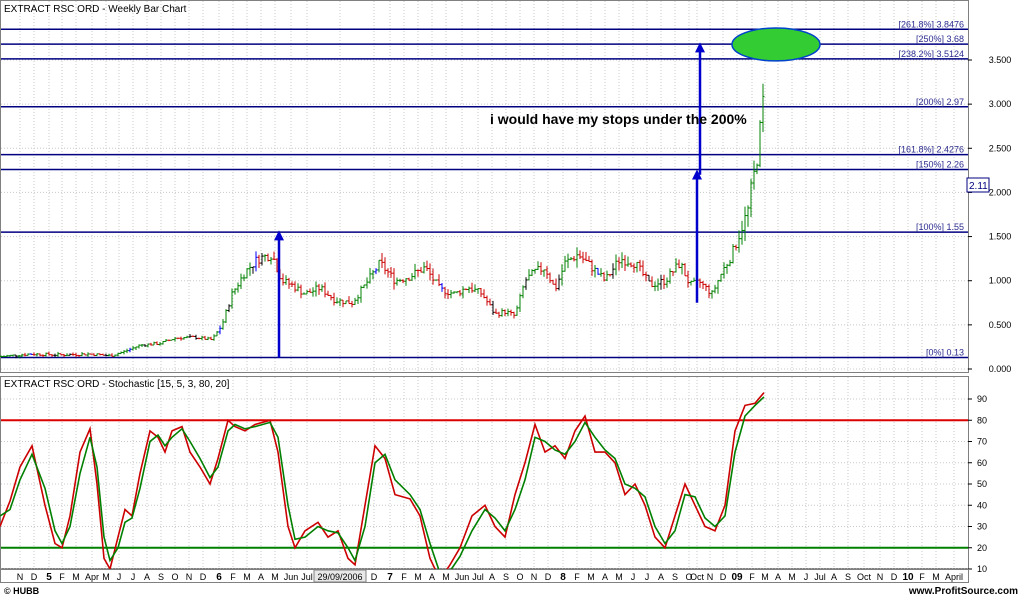 This screenshot has width=1024, height=602. I want to click on fib-label-0: [0%] 0.13, so click(945, 353).